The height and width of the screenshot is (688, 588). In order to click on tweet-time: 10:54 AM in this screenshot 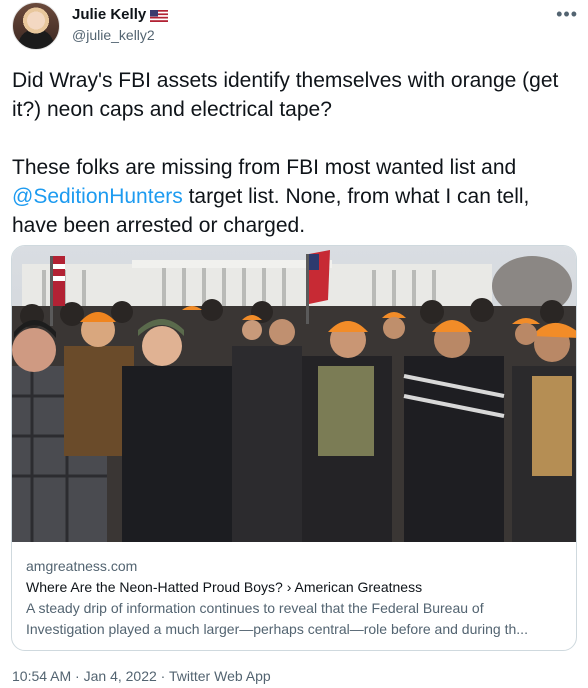, I will do `click(41, 676)`.